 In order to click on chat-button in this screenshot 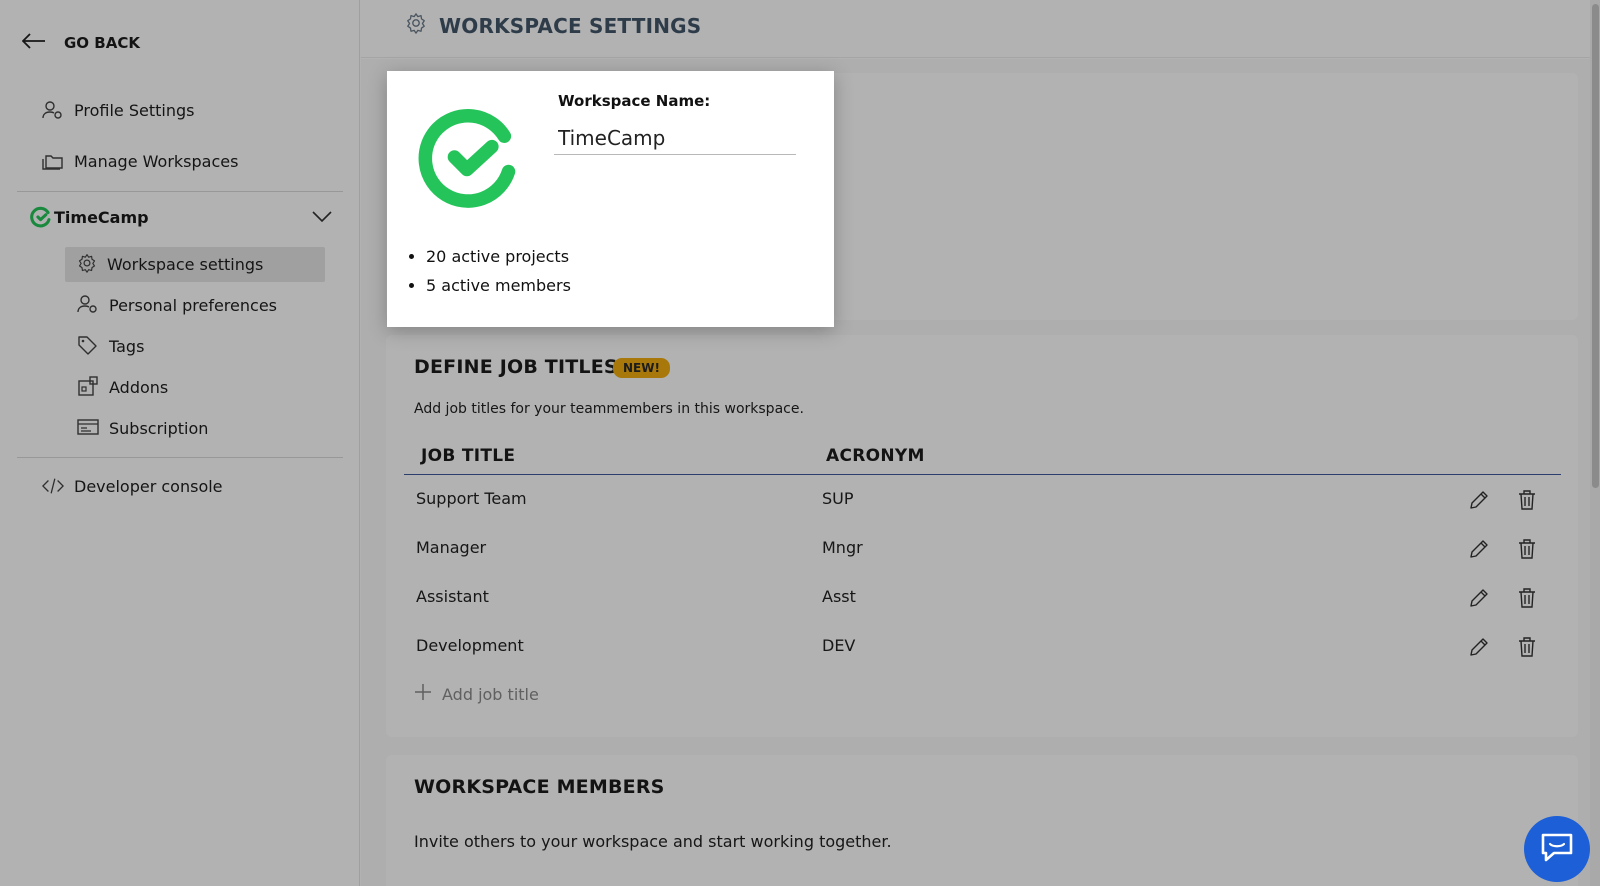, I will do `click(1557, 849)`.